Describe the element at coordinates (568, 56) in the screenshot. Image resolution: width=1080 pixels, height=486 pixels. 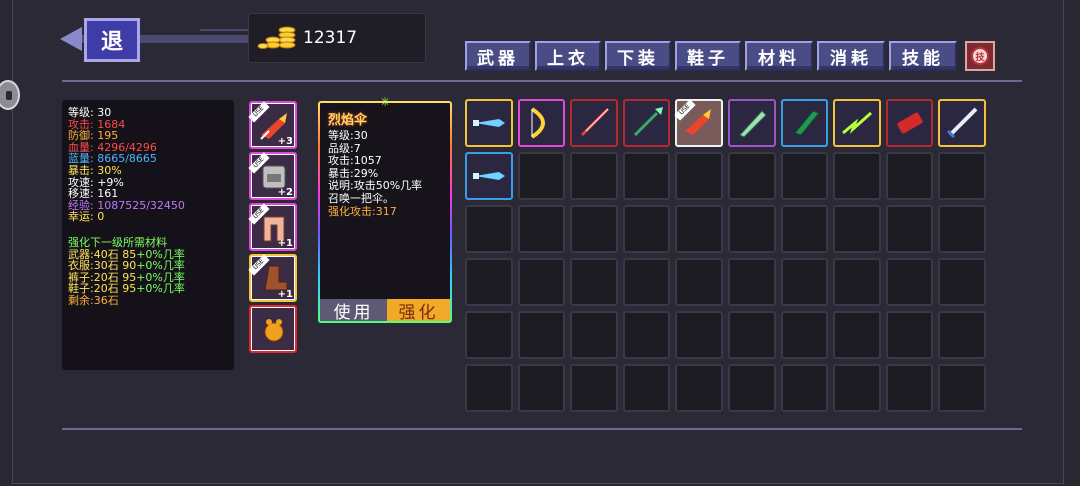
I see `tab-tops: 上衣` at that location.